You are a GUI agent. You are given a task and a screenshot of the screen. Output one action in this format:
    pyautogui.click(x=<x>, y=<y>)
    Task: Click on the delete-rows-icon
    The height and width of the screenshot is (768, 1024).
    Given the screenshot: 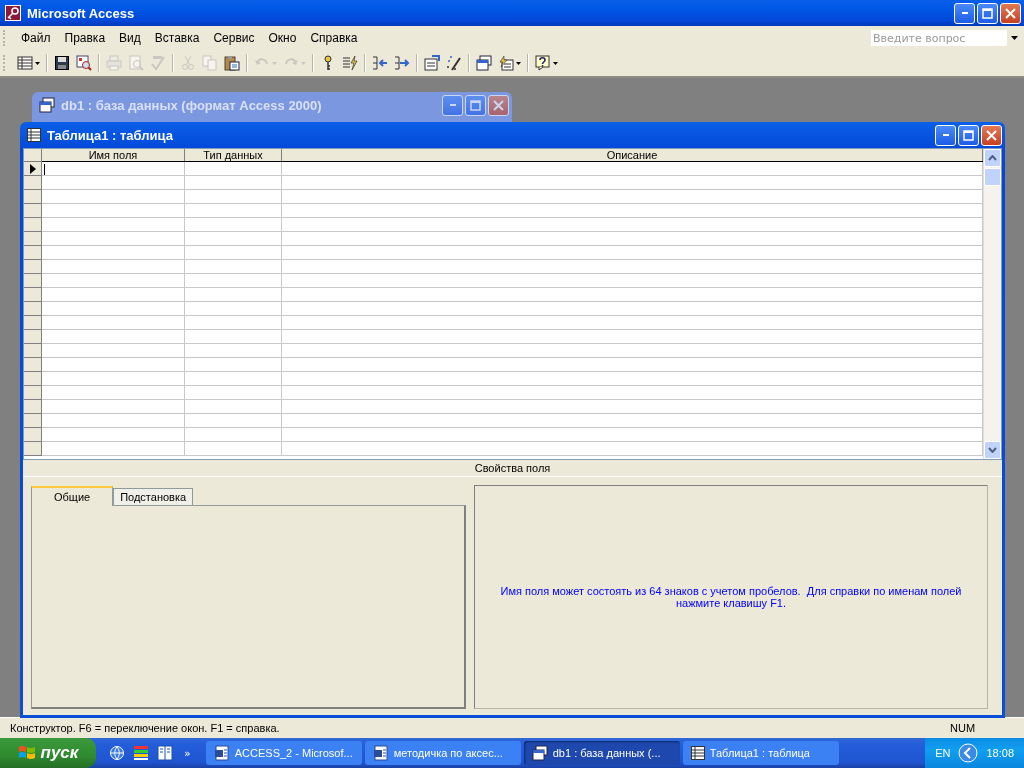 What is the action you would take?
    pyautogui.click(x=402, y=63)
    